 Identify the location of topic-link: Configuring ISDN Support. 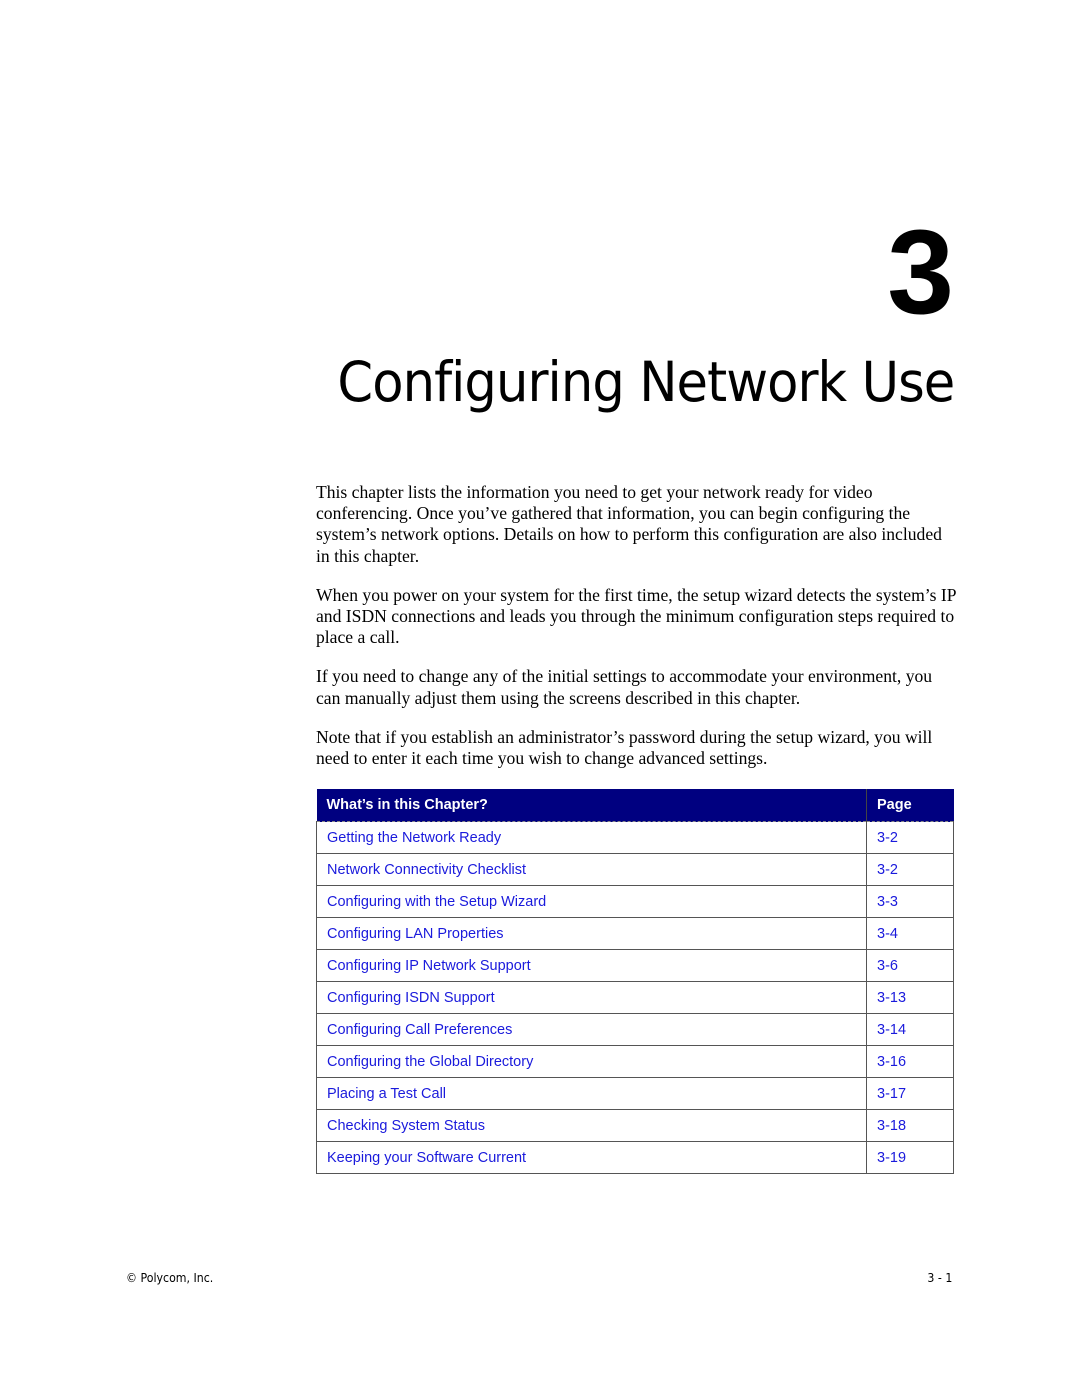
(411, 998).